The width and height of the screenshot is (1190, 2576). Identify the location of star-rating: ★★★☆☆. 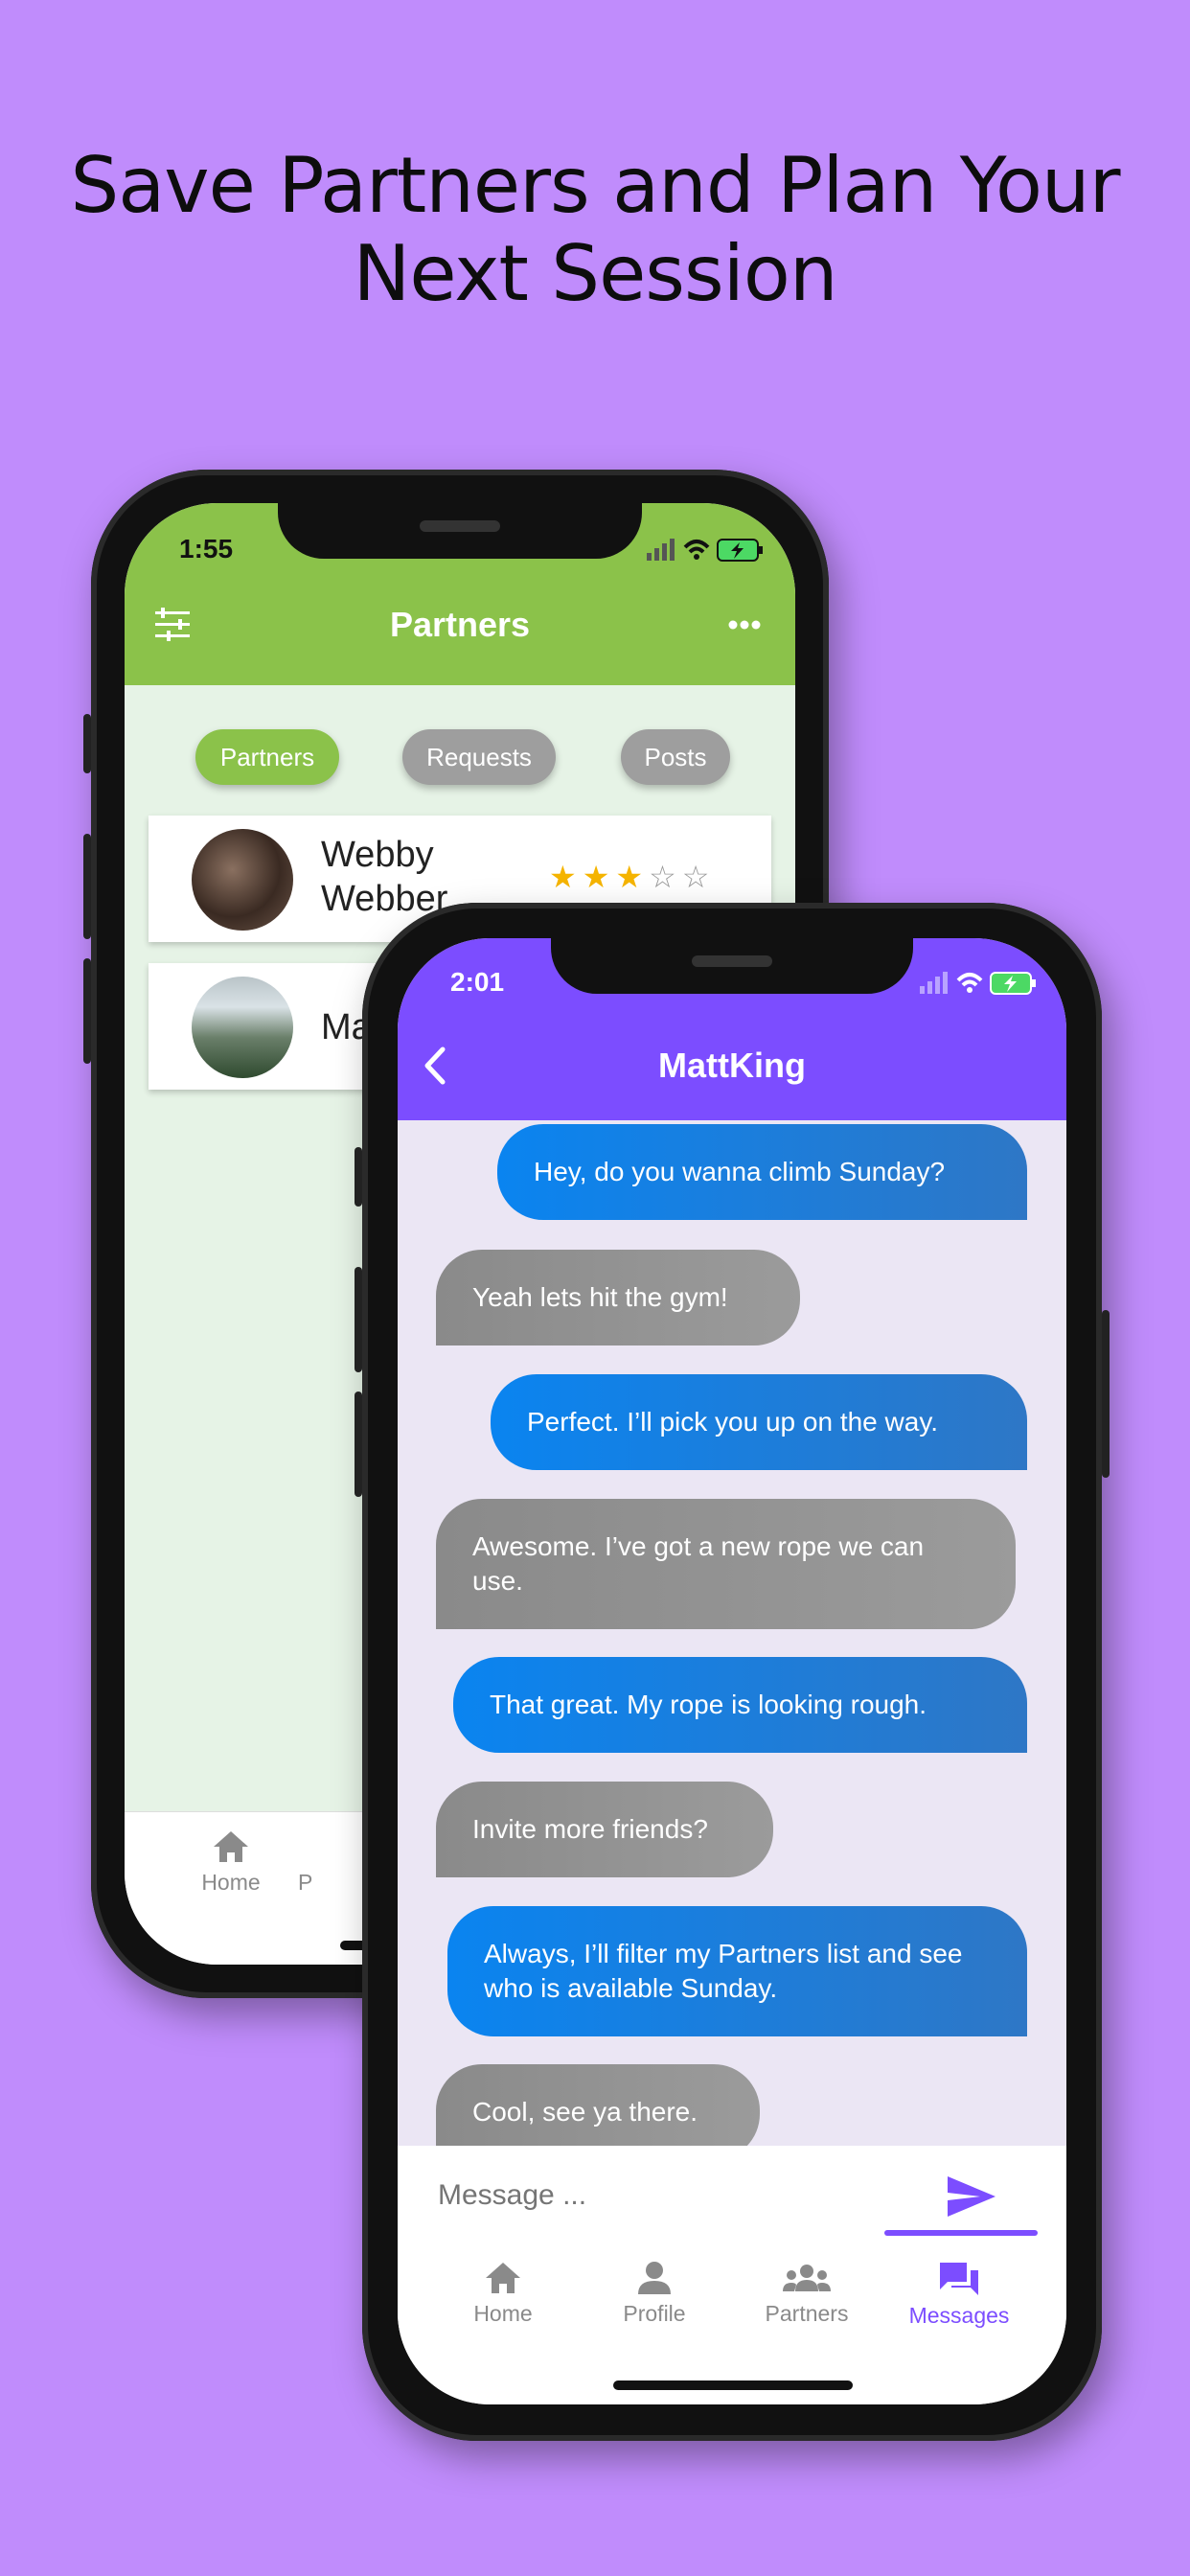
(632, 877).